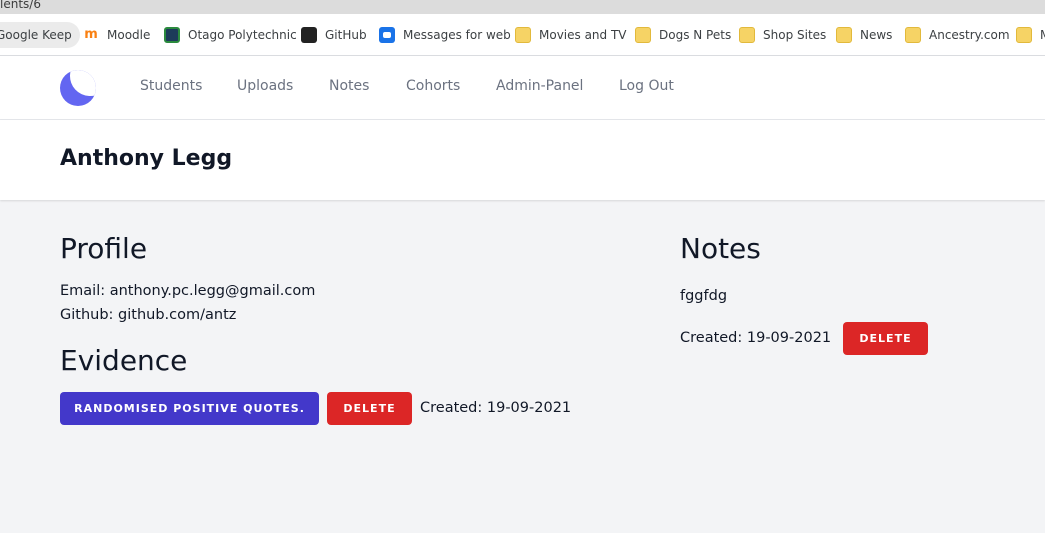  I want to click on bookmark-messages-for-web: Messages for web, so click(445, 35).